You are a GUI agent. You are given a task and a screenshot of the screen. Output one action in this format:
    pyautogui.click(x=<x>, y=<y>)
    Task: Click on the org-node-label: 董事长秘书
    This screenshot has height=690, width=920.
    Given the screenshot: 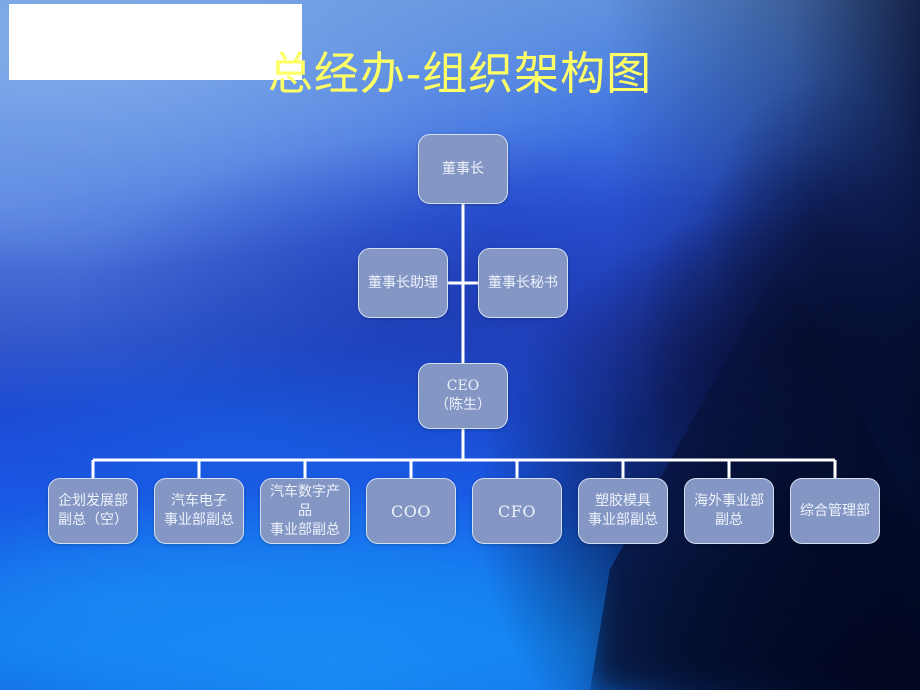 What is the action you would take?
    pyautogui.click(x=523, y=282)
    